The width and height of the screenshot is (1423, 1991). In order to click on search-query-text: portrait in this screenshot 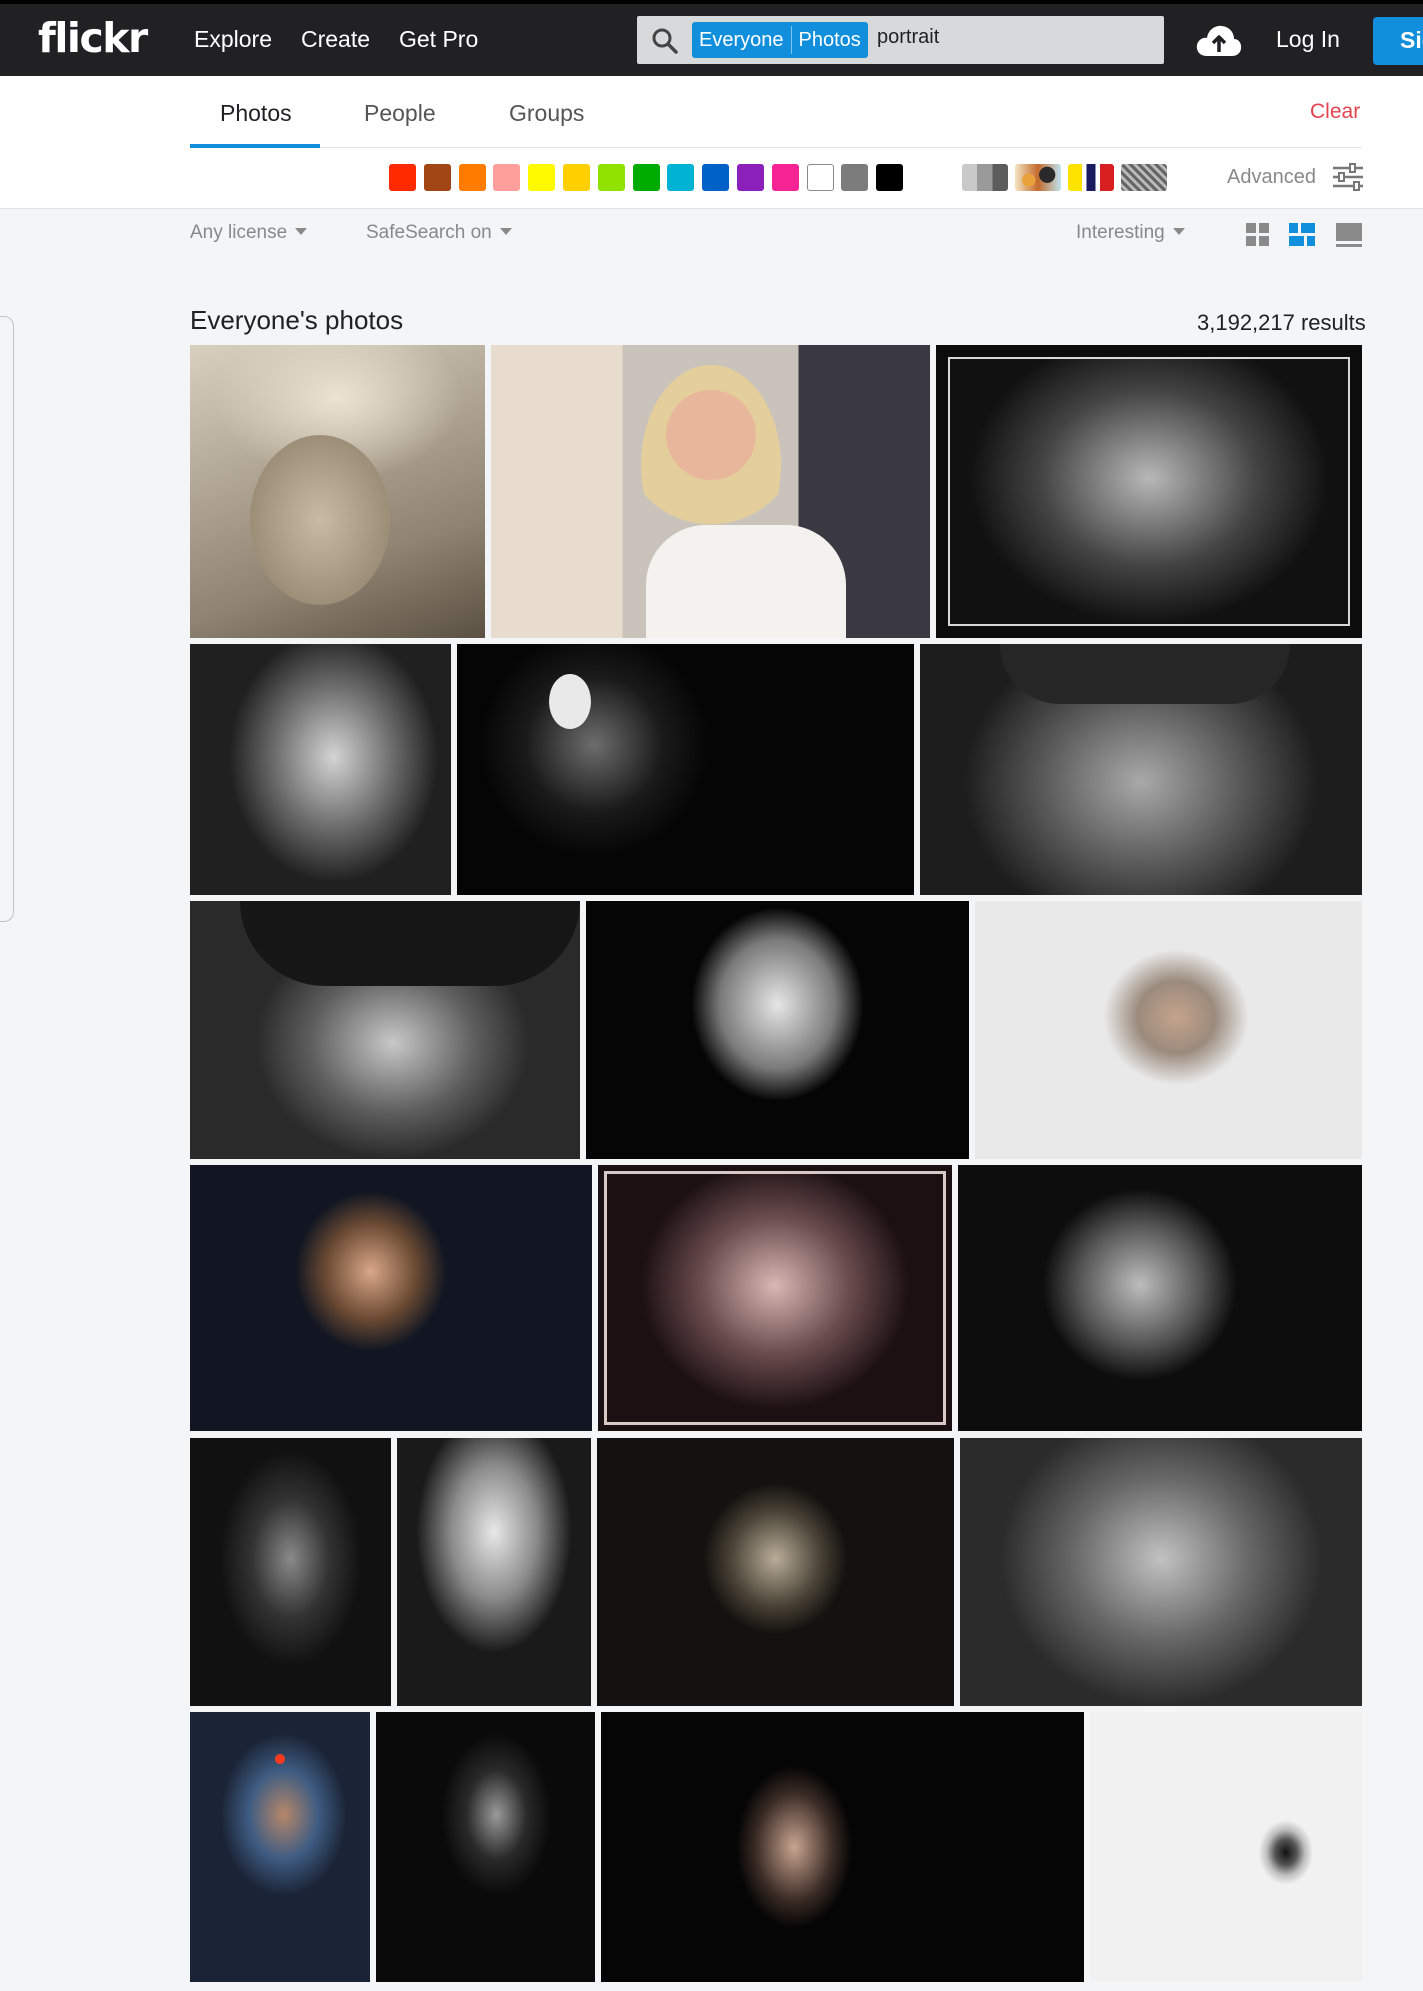, I will do `click(908, 37)`.